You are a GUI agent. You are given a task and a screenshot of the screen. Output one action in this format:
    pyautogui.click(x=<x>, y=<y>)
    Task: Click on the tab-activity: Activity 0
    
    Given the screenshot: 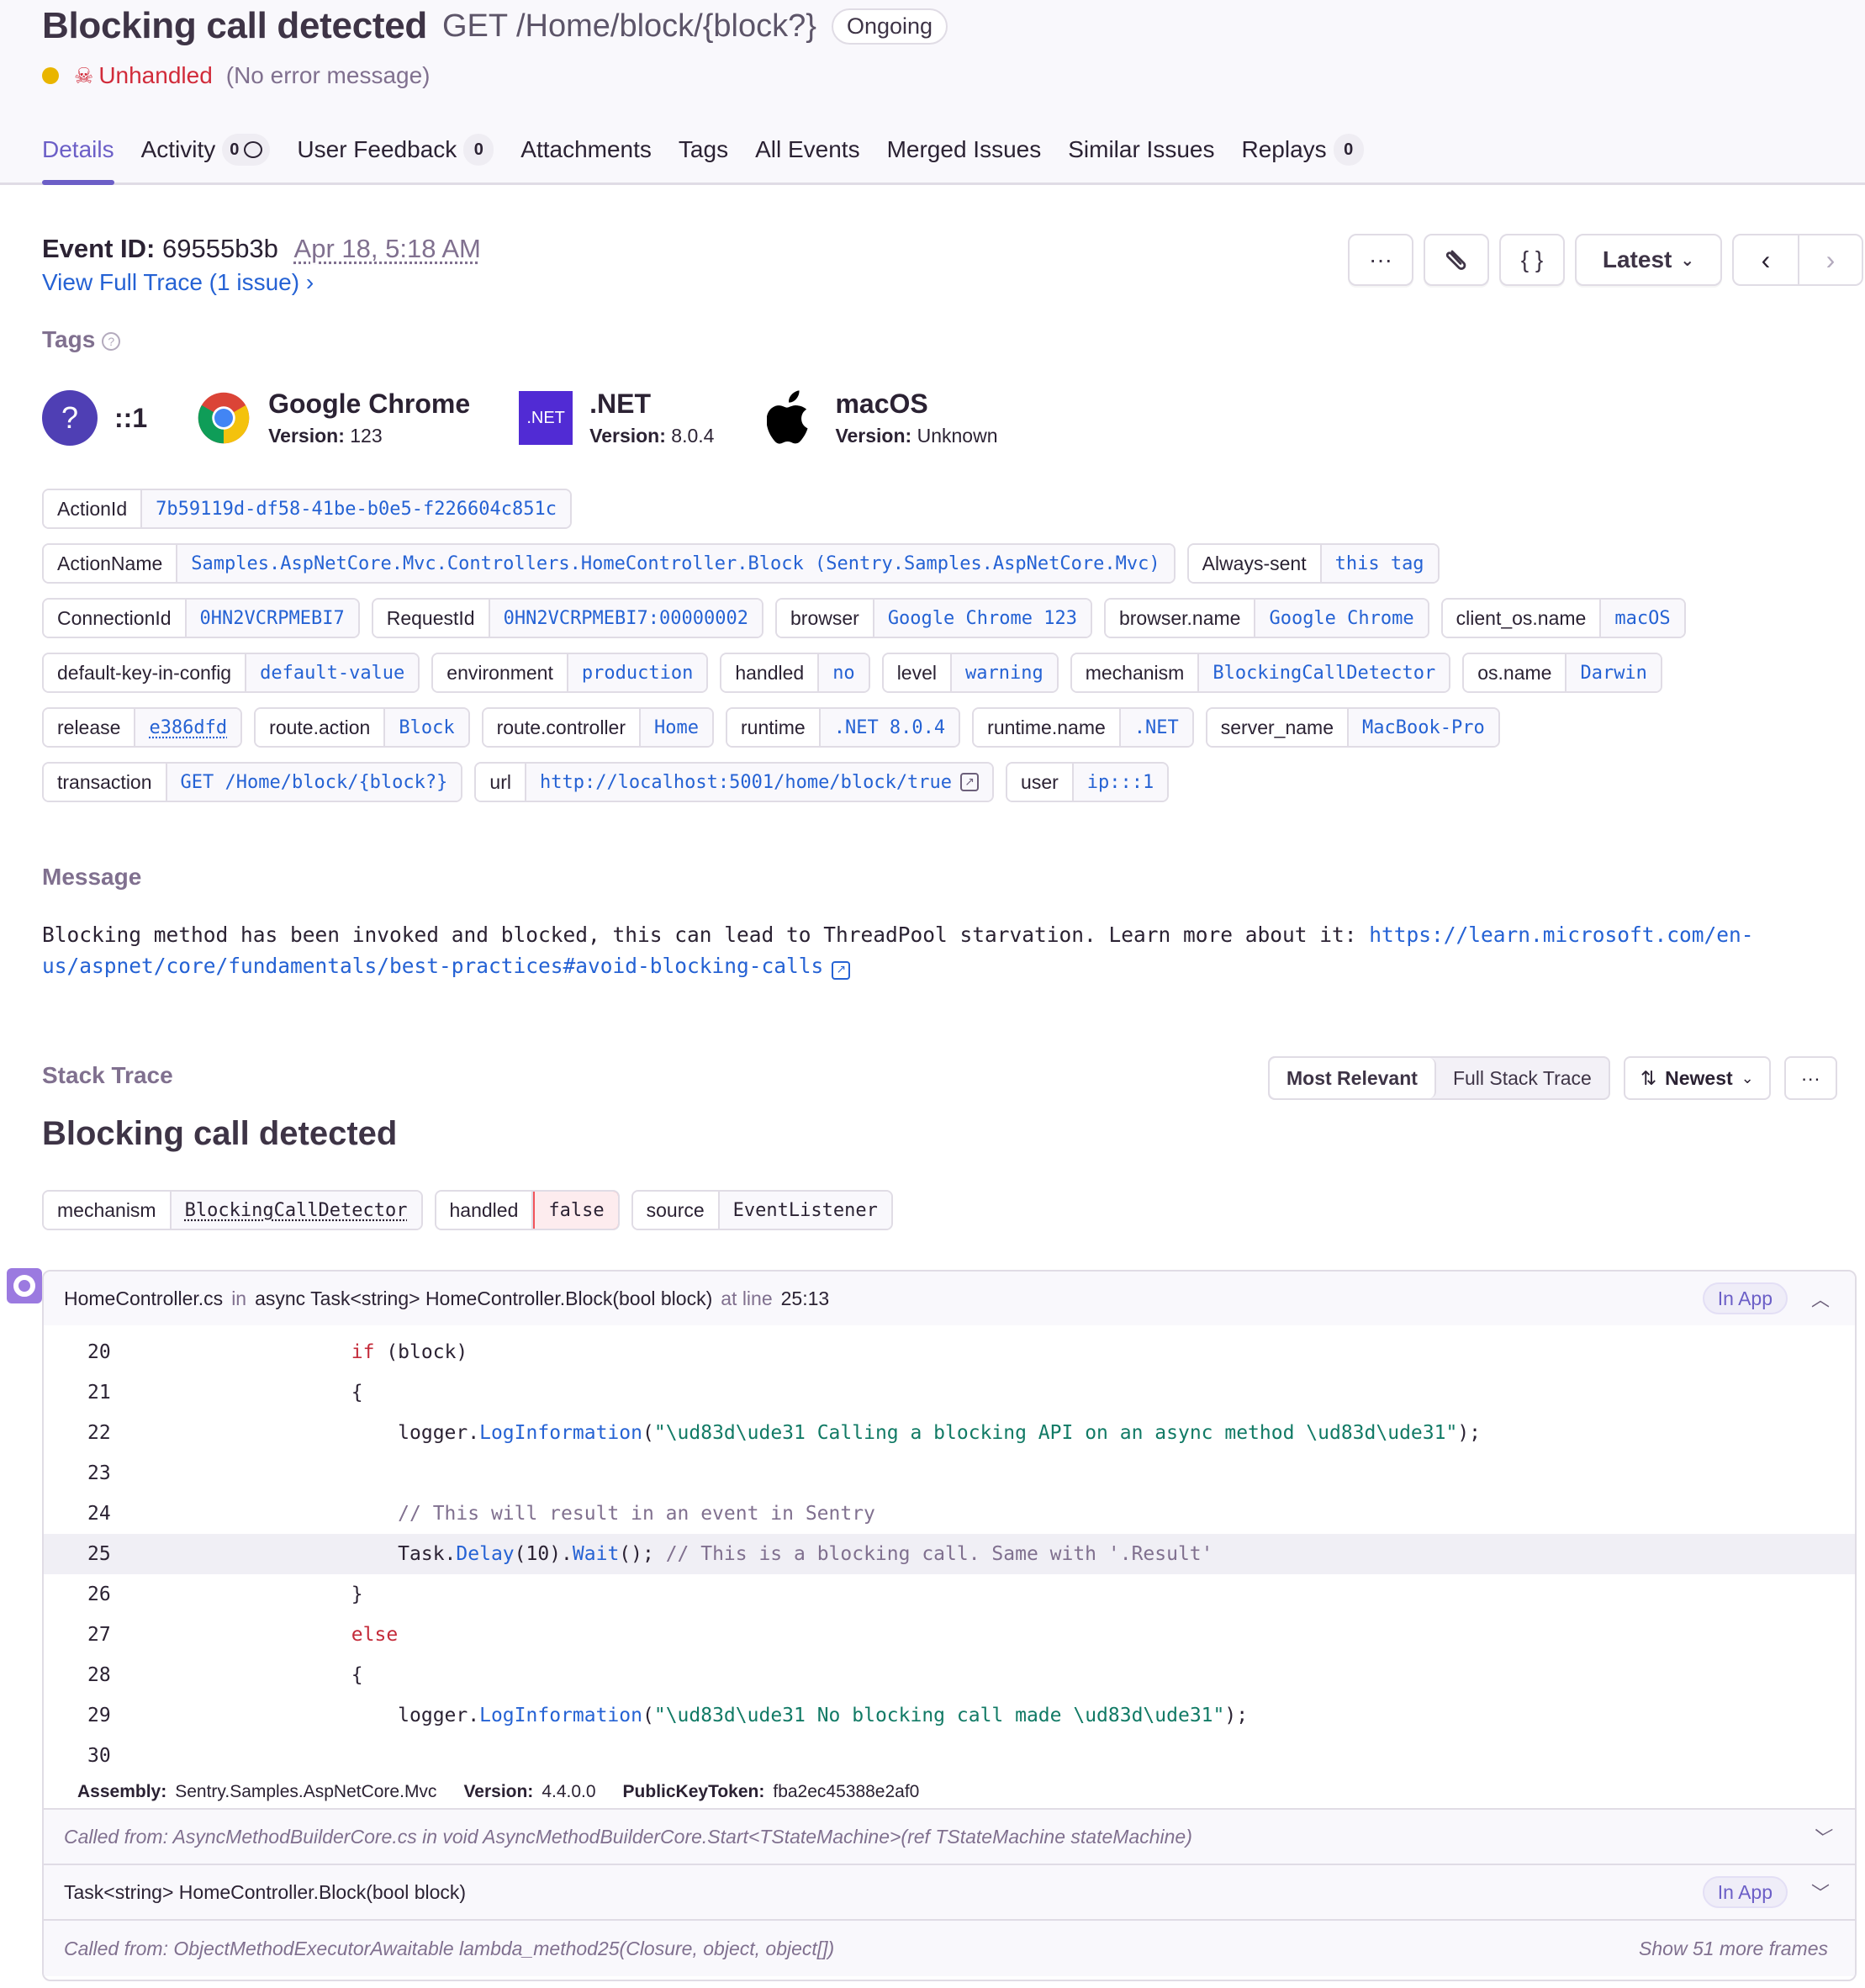 What is the action you would take?
    pyautogui.click(x=206, y=149)
    